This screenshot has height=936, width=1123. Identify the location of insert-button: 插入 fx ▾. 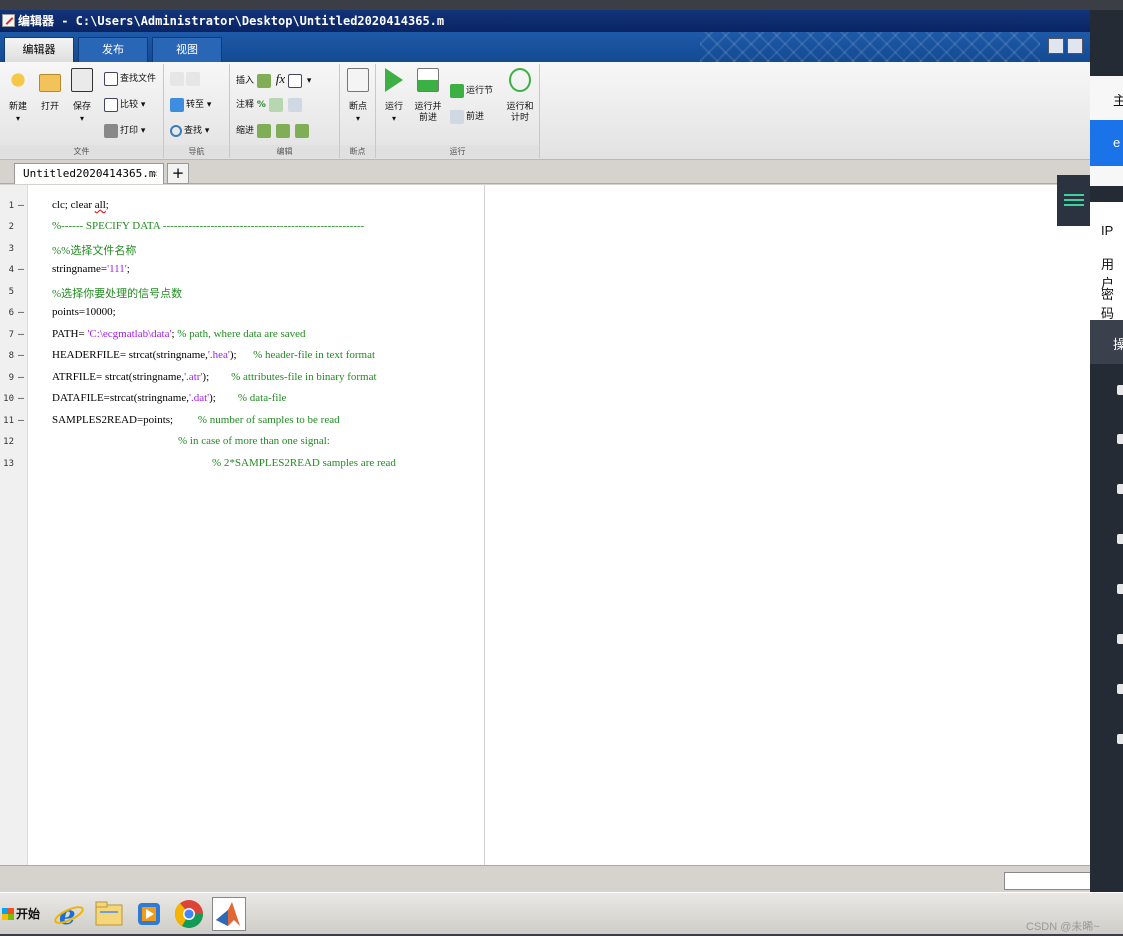
(273, 79).